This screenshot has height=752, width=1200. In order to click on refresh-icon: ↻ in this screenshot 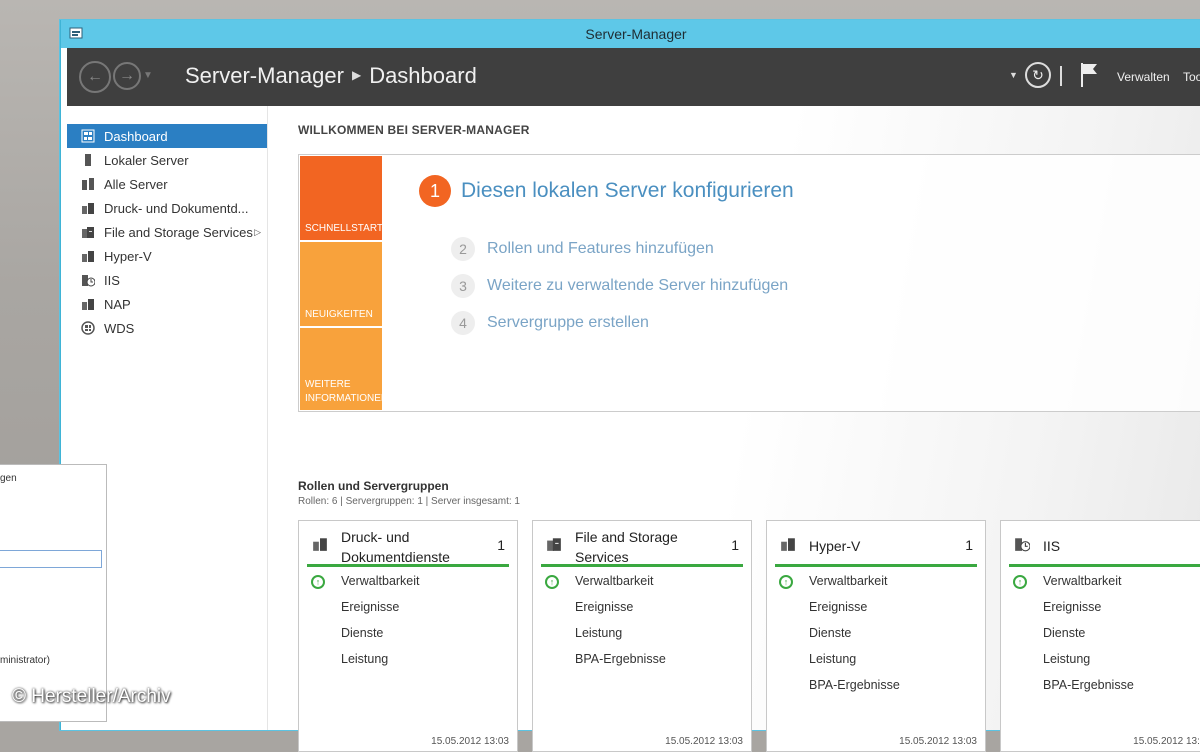, I will do `click(1038, 74)`.